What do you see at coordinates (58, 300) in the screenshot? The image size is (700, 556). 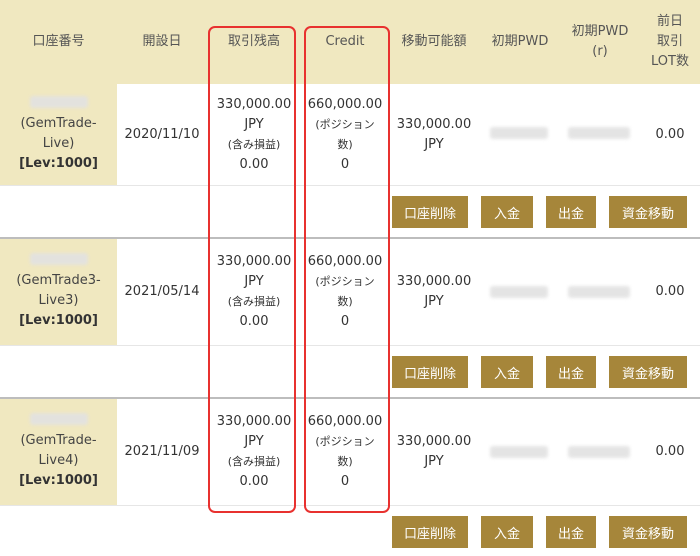 I see `account-name-cont: Live3)` at bounding box center [58, 300].